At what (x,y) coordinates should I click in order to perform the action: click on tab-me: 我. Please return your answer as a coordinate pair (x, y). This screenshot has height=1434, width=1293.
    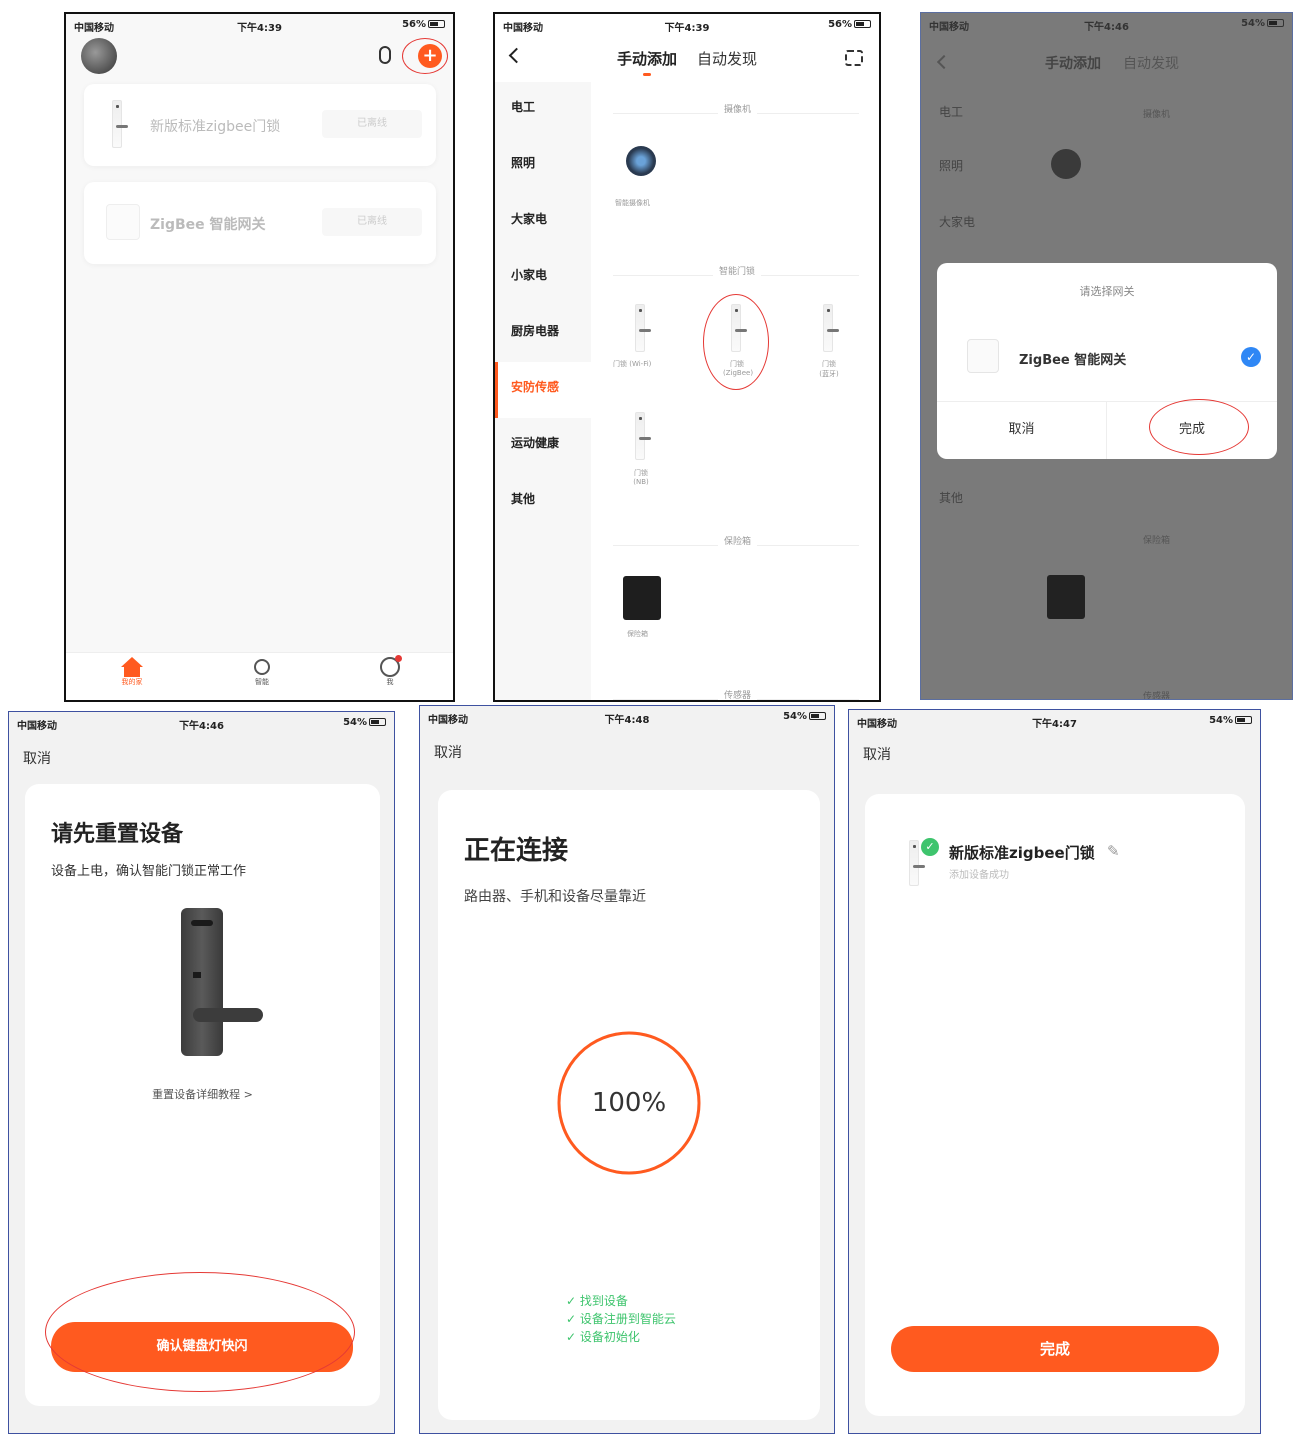
    Looking at the image, I should click on (390, 671).